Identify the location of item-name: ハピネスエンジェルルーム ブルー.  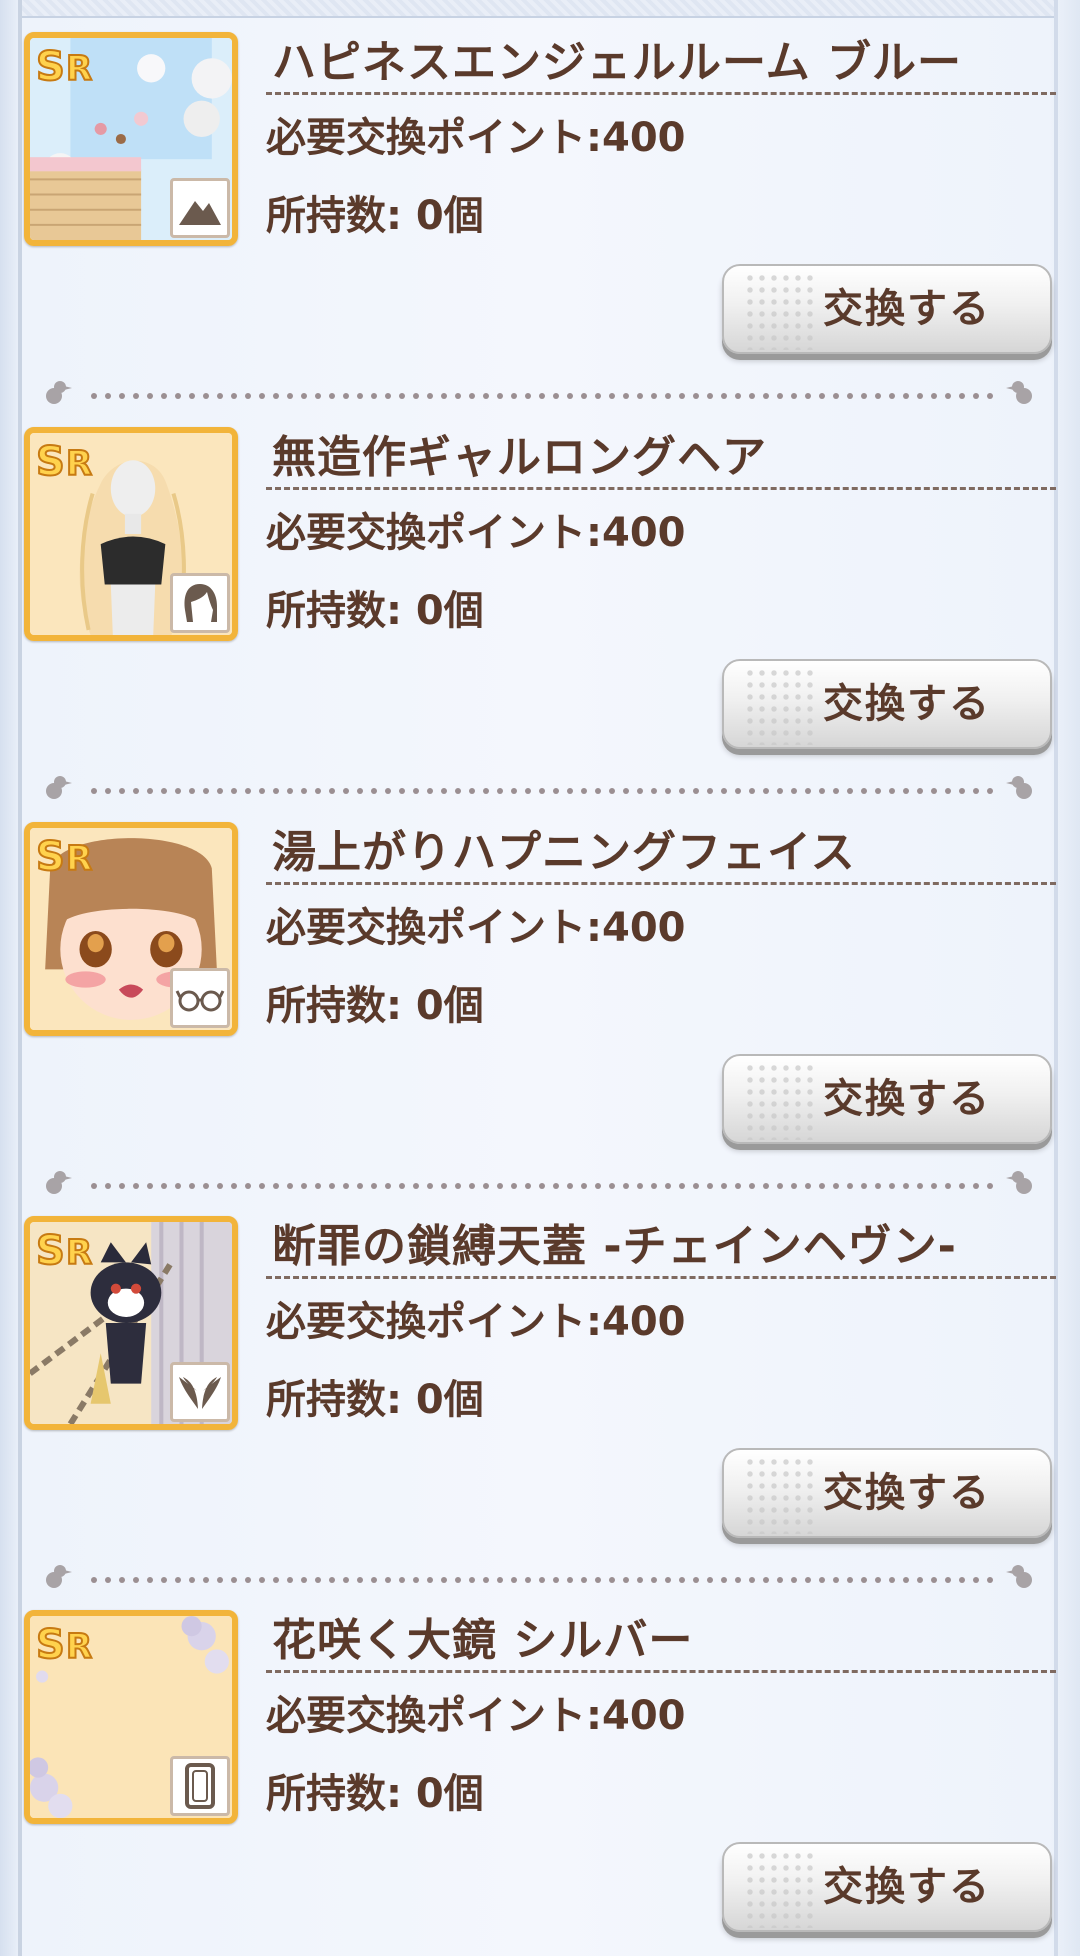
(617, 62).